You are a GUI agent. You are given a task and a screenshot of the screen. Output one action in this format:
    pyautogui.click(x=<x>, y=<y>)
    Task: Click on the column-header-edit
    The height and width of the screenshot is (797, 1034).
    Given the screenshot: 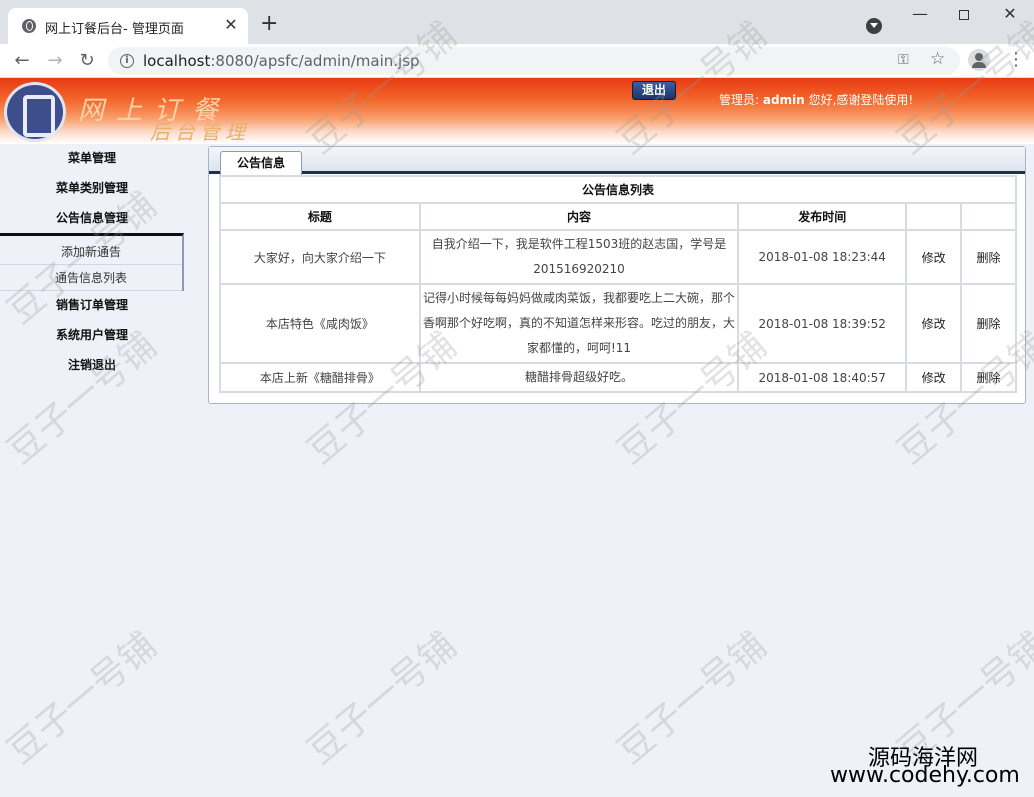 What is the action you would take?
    pyautogui.click(x=934, y=216)
    